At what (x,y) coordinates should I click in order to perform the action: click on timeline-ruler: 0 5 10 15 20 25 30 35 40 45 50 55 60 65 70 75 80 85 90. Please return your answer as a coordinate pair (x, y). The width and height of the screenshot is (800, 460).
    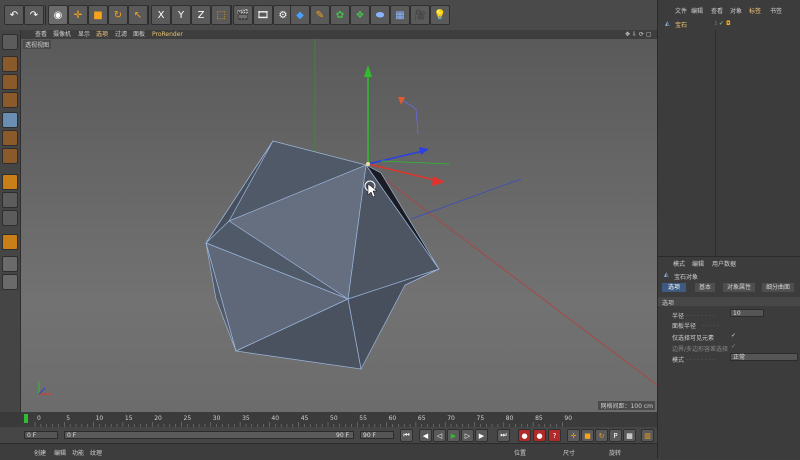
    Looking at the image, I should click on (339, 419).